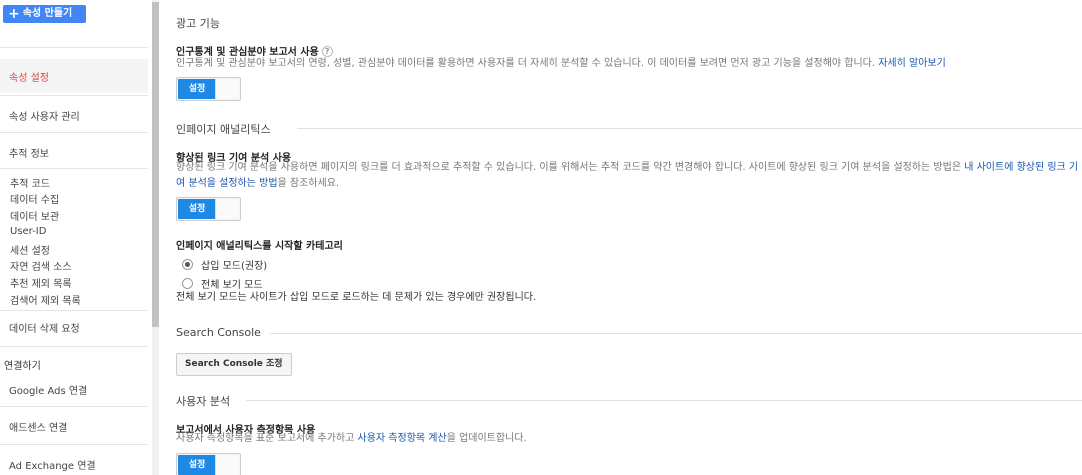 The image size is (1082, 475). I want to click on section-title-search-console: Search Console, so click(218, 332).